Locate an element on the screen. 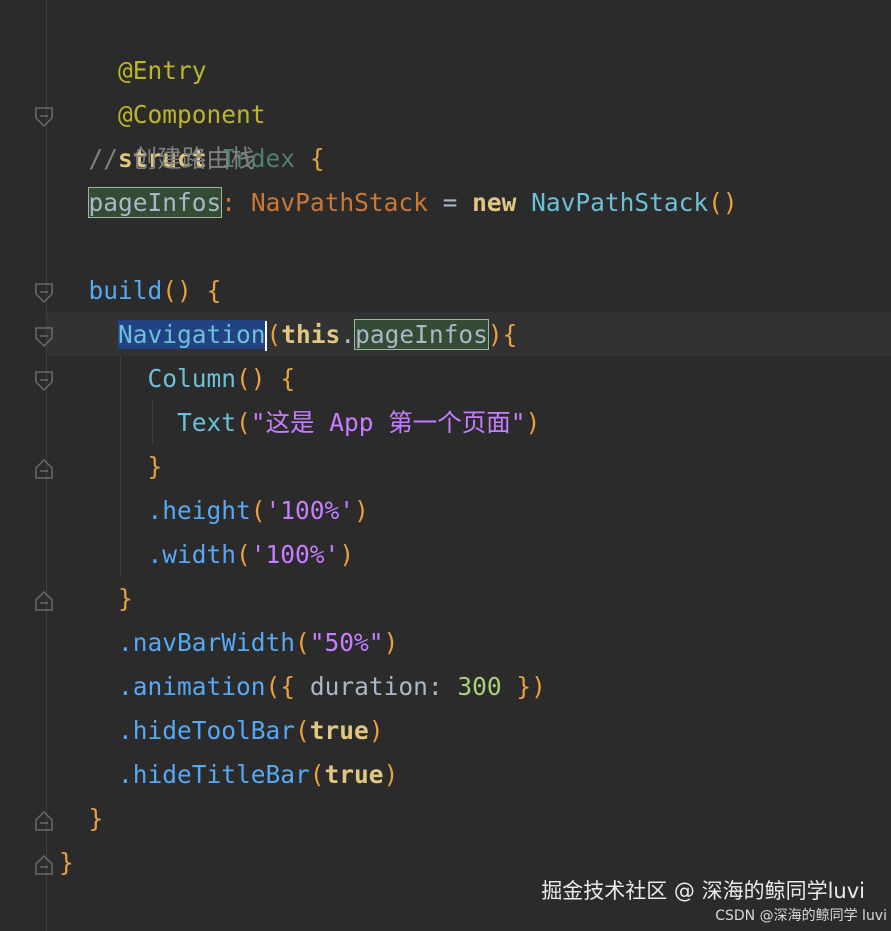 Image resolution: width=891 pixels, height=931 pixels. code-line-12: .height('100%') is located at coordinates (214, 511).